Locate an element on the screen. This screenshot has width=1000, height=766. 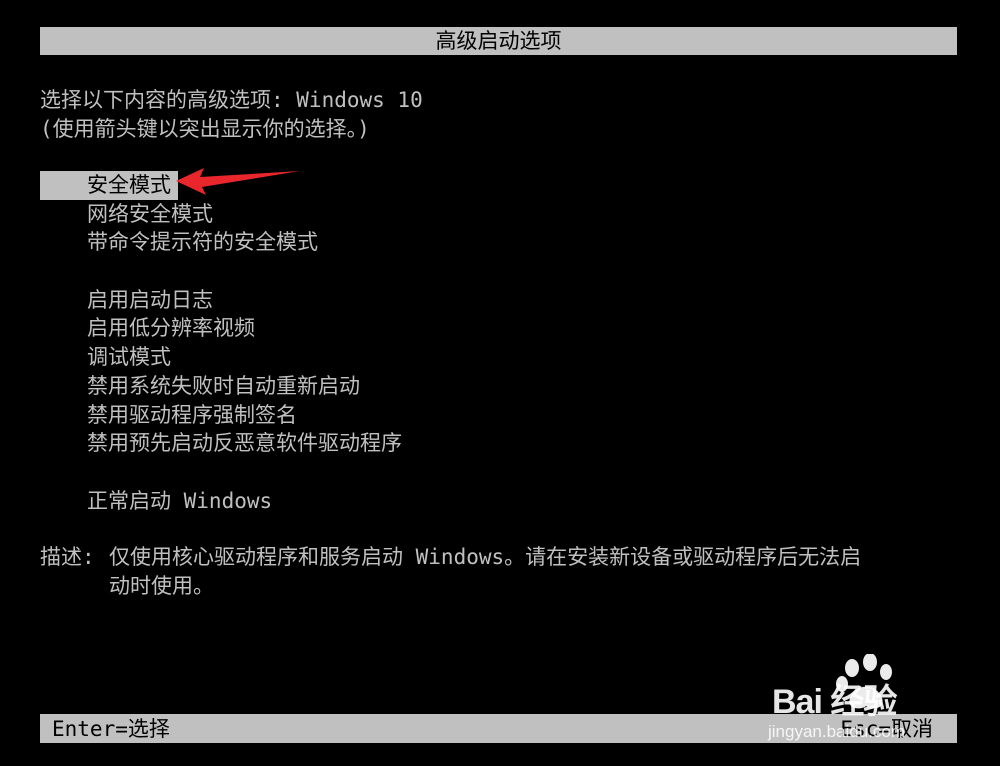
watermark-url: jingyan.baidu.com is located at coordinates (837, 731).